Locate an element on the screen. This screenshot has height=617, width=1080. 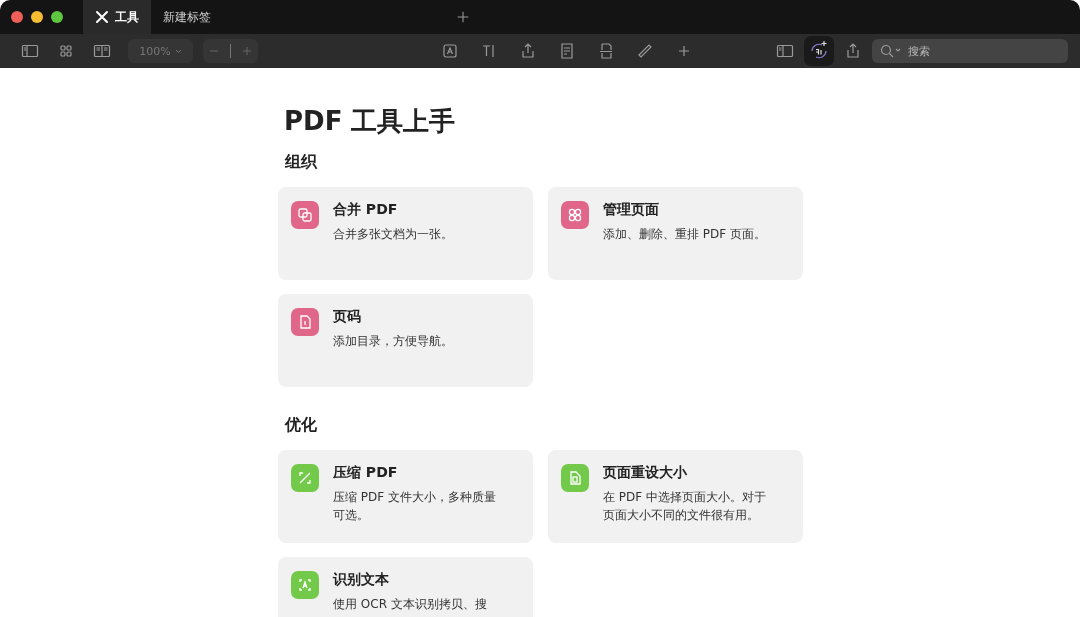
tool-card: 管理页面 添加、删除、重排 PDF 页面。 is located at coordinates (675, 233).